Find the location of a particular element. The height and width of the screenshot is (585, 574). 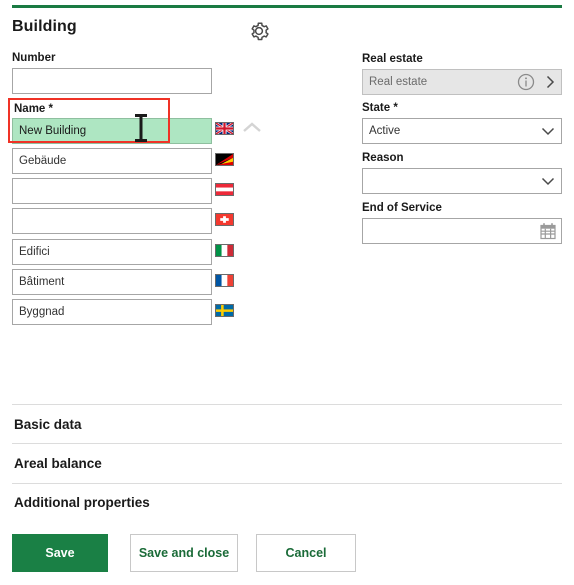

reason-label: Reason is located at coordinates (383, 158).